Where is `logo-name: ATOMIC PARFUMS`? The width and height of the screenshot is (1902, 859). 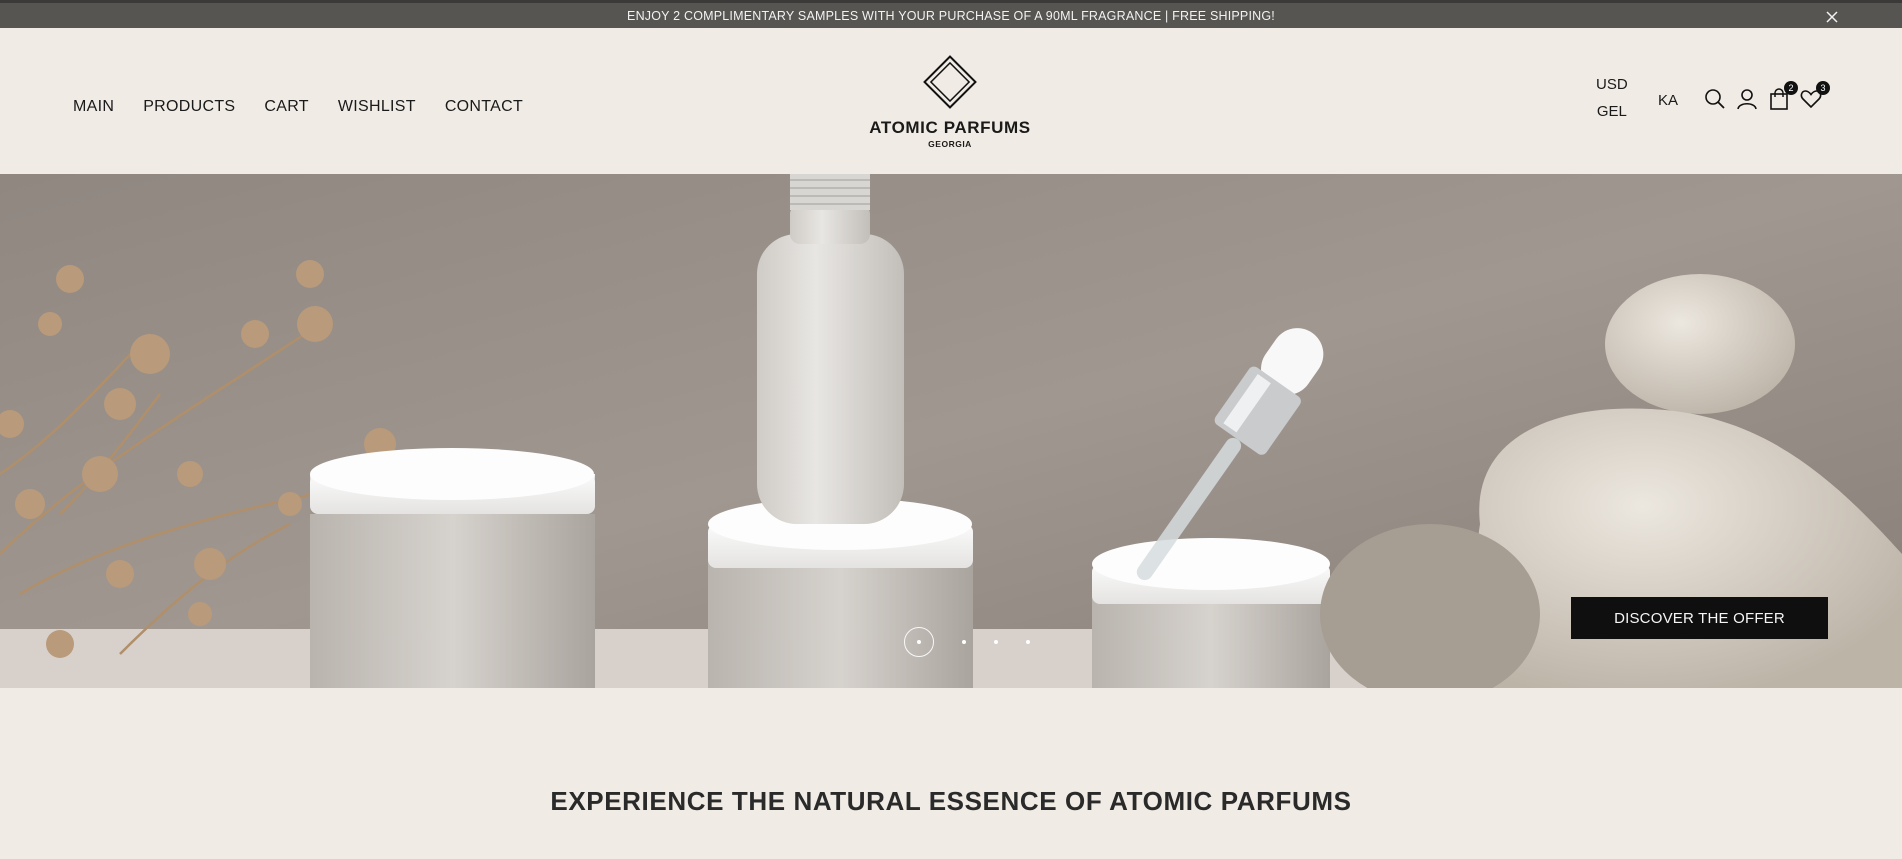 logo-name: ATOMIC PARFUMS is located at coordinates (950, 127).